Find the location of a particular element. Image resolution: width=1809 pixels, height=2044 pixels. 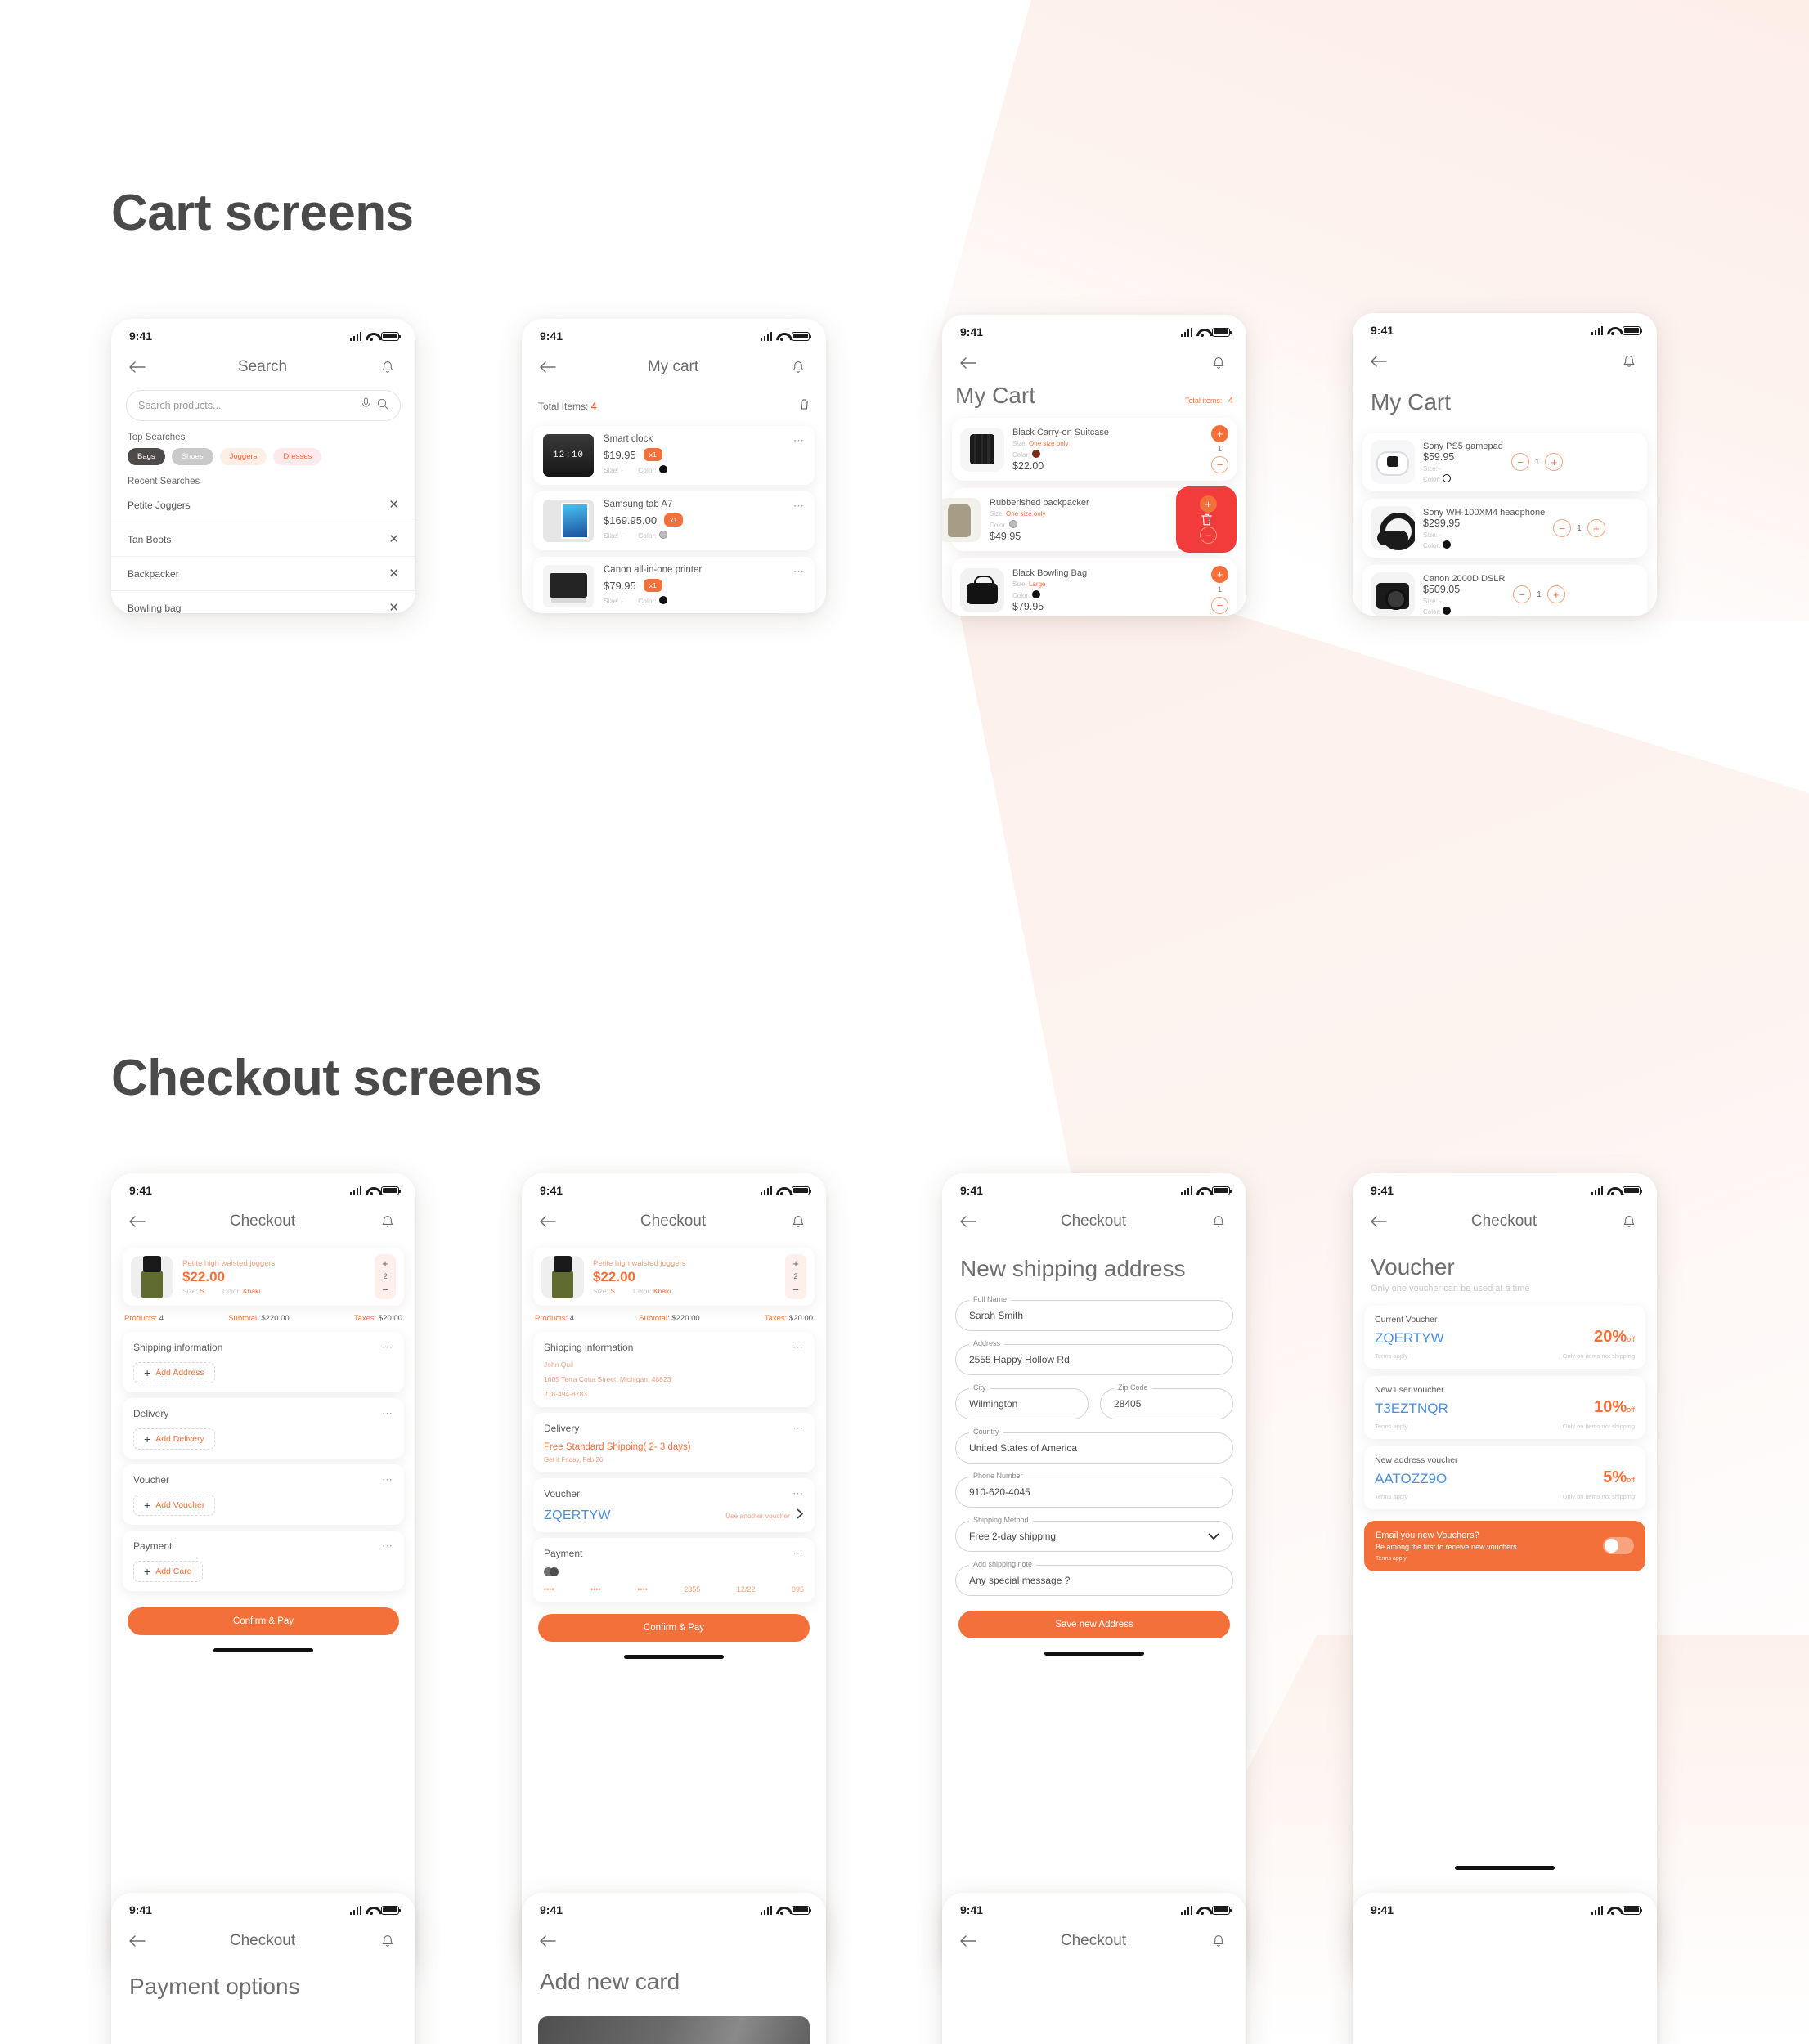

zip-code-field: Zip Code 28405 is located at coordinates (1166, 1401).